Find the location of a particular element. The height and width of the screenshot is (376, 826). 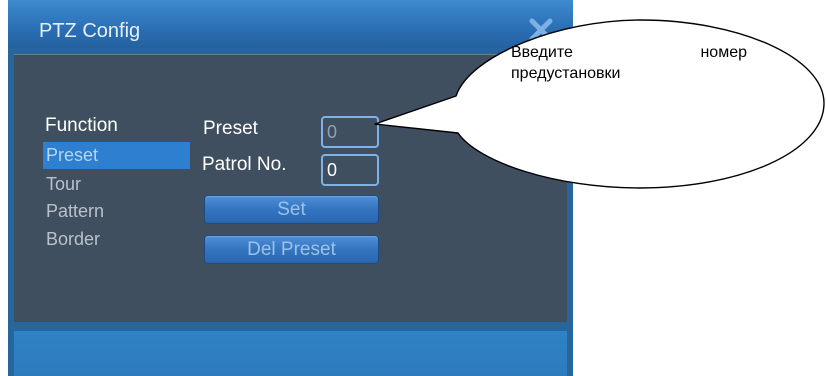

callout-word-2: номер is located at coordinates (723, 52).